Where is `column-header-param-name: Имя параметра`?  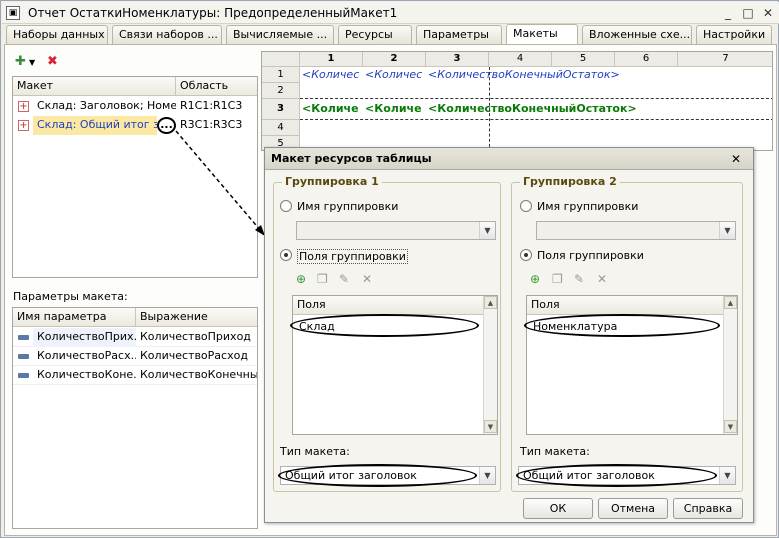 column-header-param-name: Имя параметра is located at coordinates (74, 317).